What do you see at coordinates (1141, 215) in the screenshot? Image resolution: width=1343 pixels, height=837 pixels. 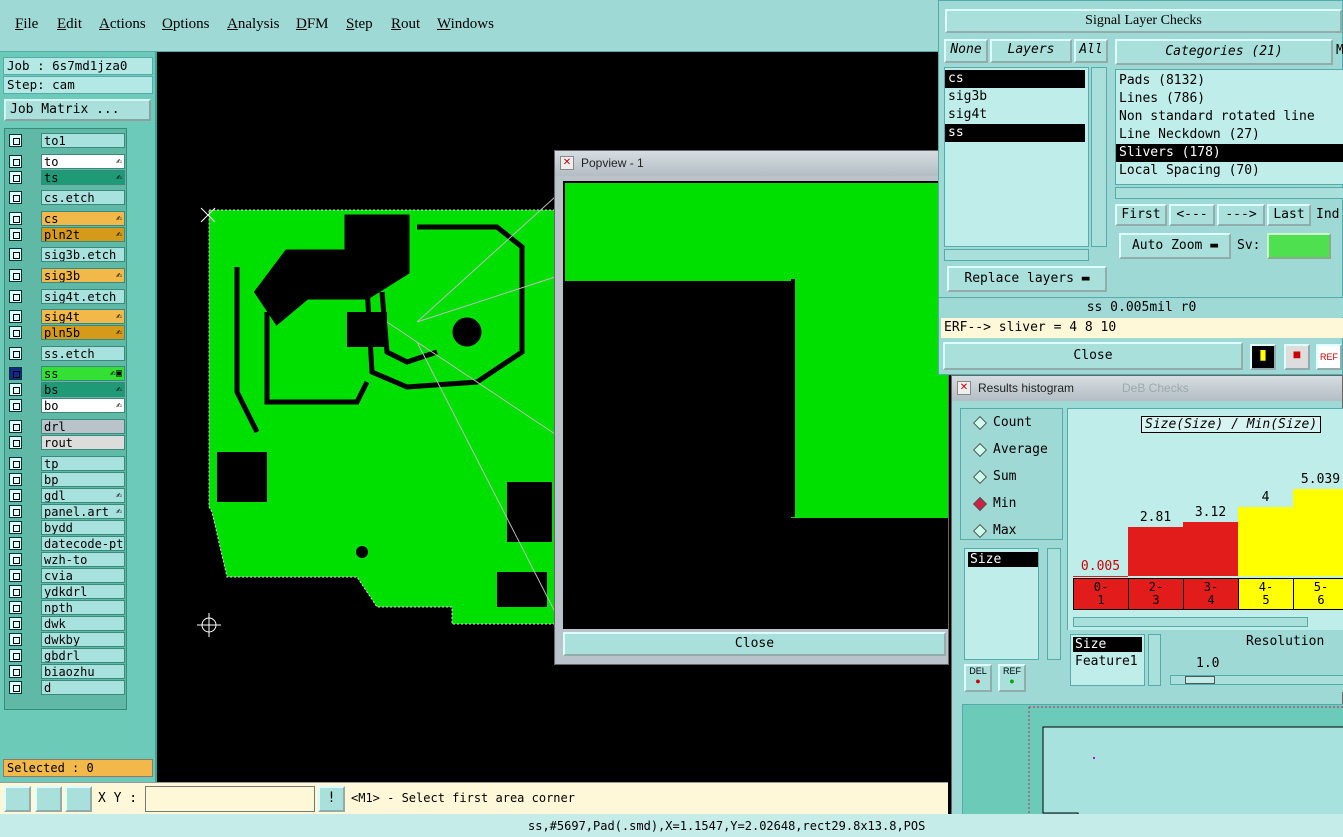 I see `nav-first-button: First` at bounding box center [1141, 215].